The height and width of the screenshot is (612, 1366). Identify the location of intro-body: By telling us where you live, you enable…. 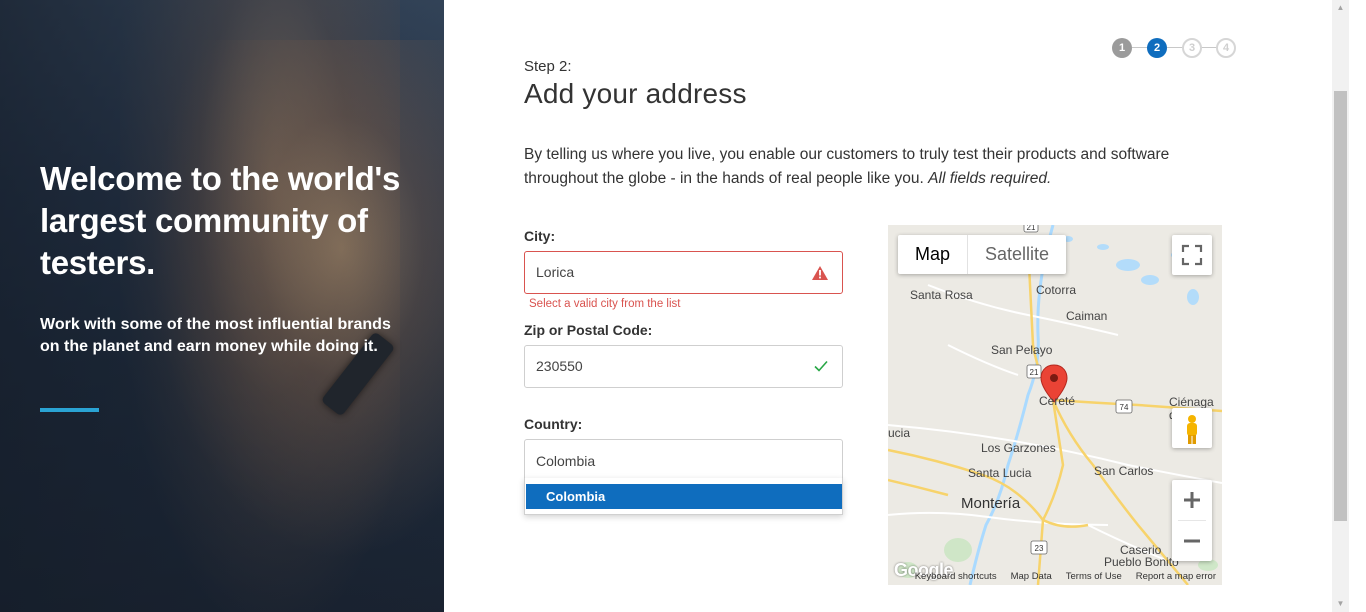
(847, 166).